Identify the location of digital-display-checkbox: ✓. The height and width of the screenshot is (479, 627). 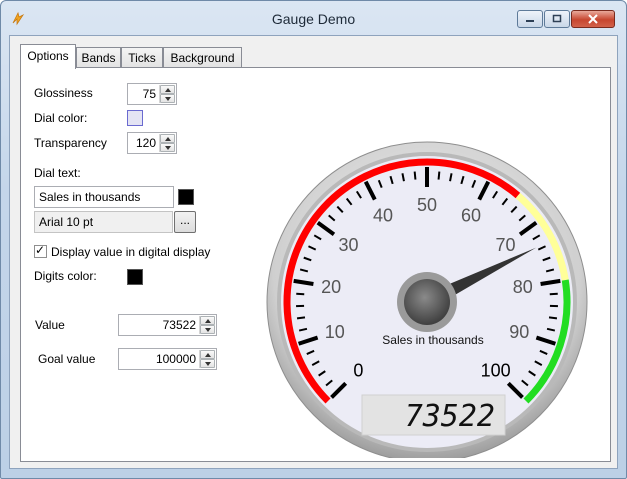
(40, 250).